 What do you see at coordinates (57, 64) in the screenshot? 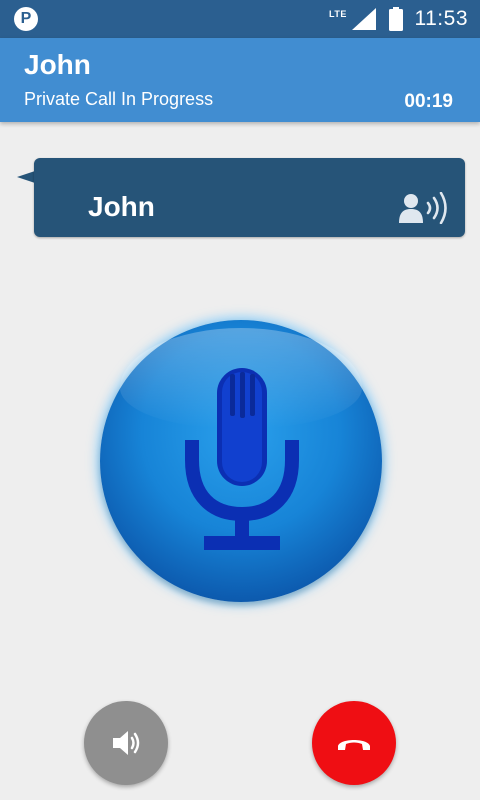
I see `caller-name-title: John` at bounding box center [57, 64].